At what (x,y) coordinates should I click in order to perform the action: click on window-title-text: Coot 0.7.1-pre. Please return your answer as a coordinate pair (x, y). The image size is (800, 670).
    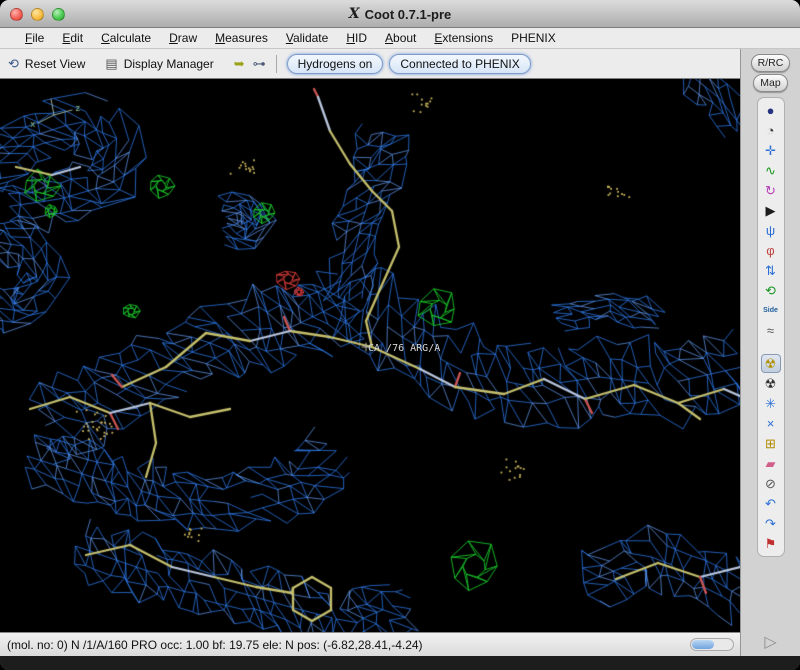
    Looking at the image, I should click on (408, 14).